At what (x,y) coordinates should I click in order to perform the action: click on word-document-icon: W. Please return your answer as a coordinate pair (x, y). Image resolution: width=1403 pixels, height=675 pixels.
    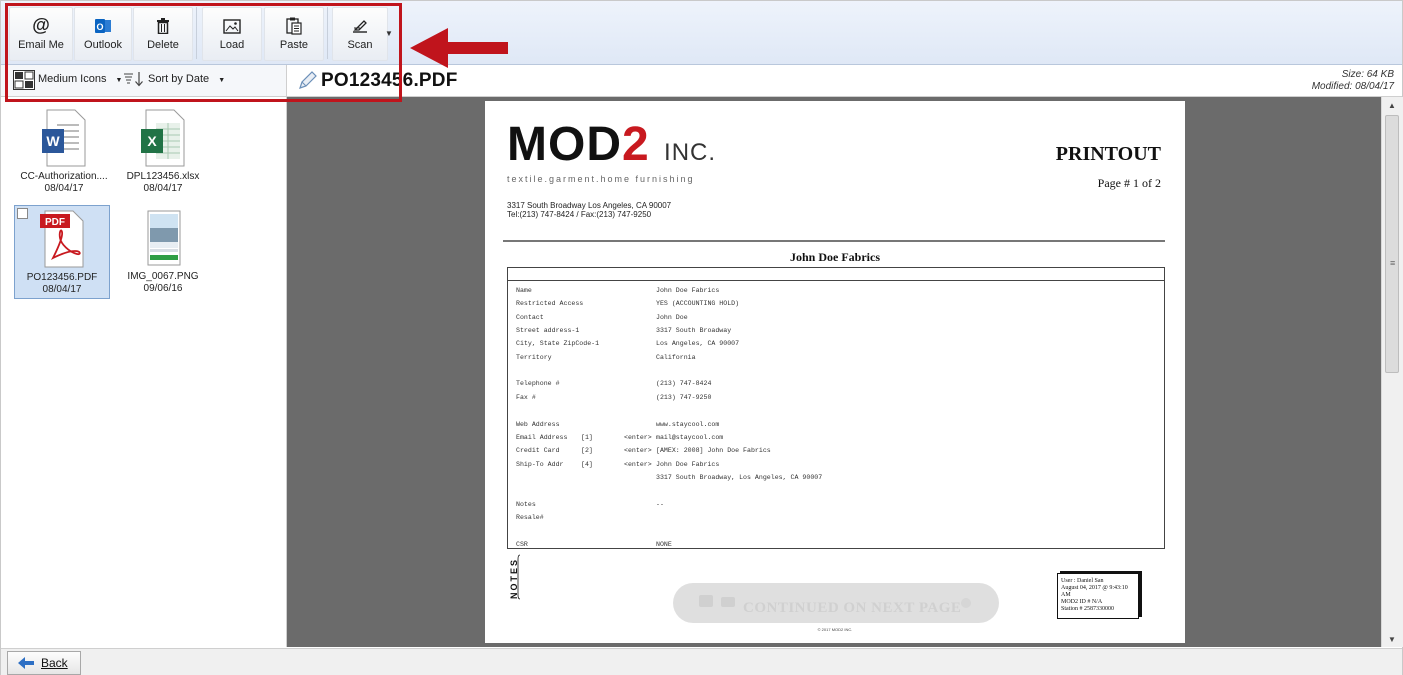
    Looking at the image, I should click on (64, 138).